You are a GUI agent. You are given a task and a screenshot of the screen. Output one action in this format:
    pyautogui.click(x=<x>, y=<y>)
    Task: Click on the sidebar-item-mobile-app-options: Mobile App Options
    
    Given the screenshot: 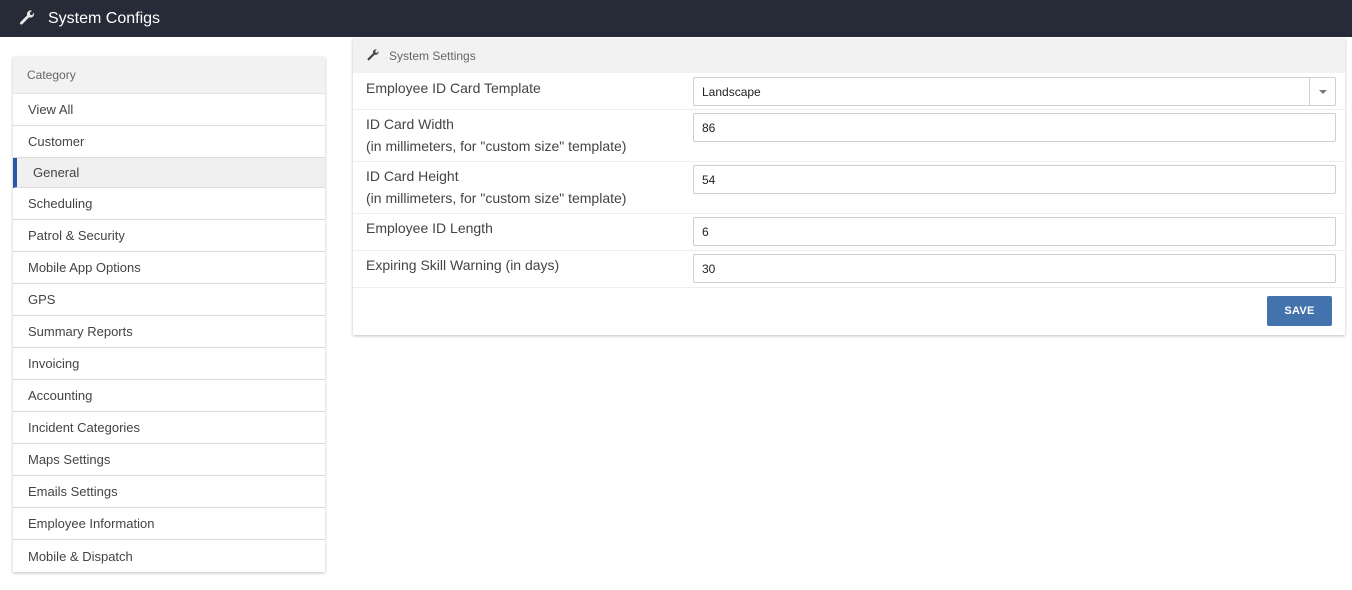 What is the action you would take?
    pyautogui.click(x=169, y=268)
    